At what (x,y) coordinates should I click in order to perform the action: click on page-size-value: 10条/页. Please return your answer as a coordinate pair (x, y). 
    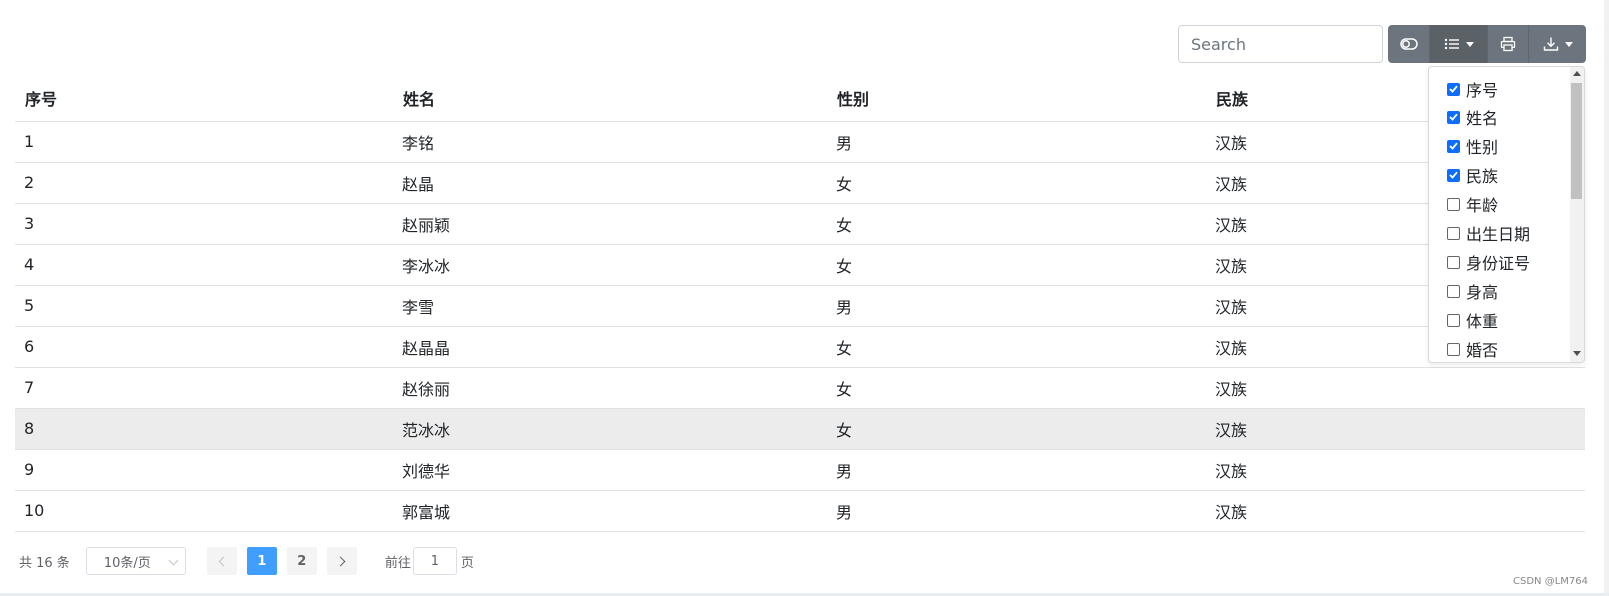
    Looking at the image, I should click on (127, 563).